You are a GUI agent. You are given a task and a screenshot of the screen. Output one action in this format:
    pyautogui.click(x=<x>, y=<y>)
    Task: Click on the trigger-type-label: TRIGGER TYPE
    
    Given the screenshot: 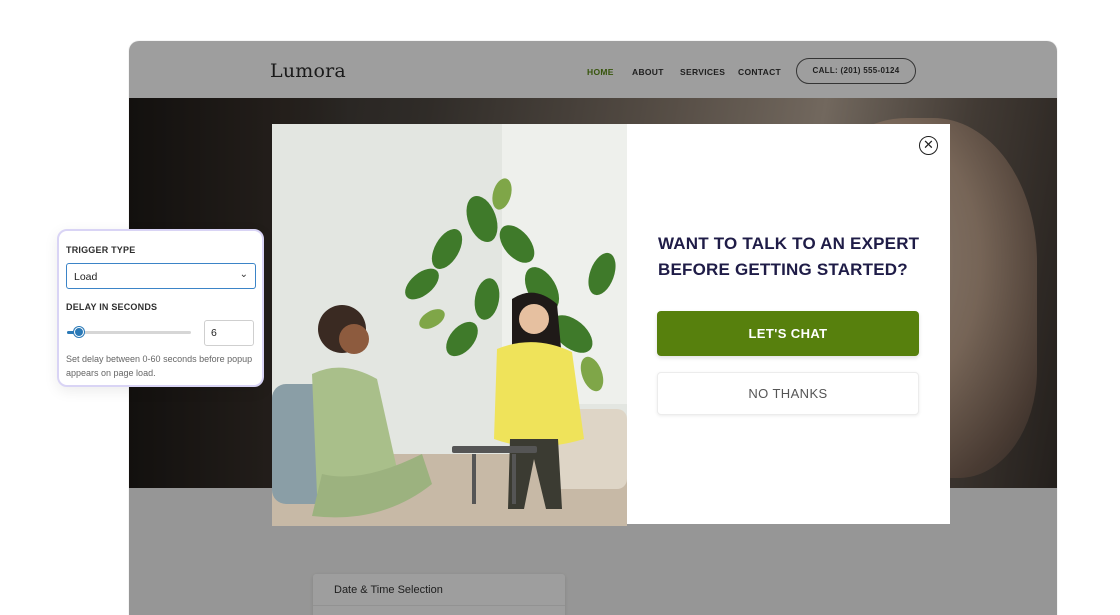 What is the action you would take?
    pyautogui.click(x=101, y=250)
    